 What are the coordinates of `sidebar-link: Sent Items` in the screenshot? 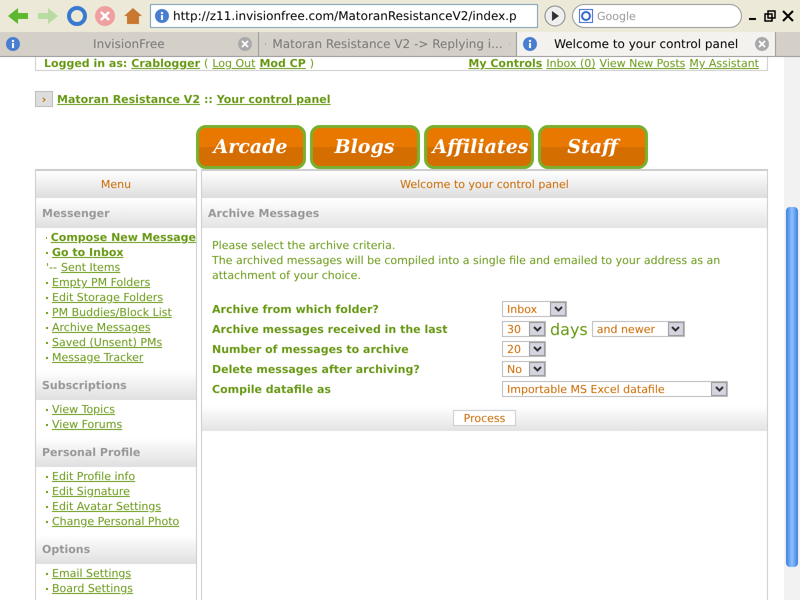 It's located at (90, 267).